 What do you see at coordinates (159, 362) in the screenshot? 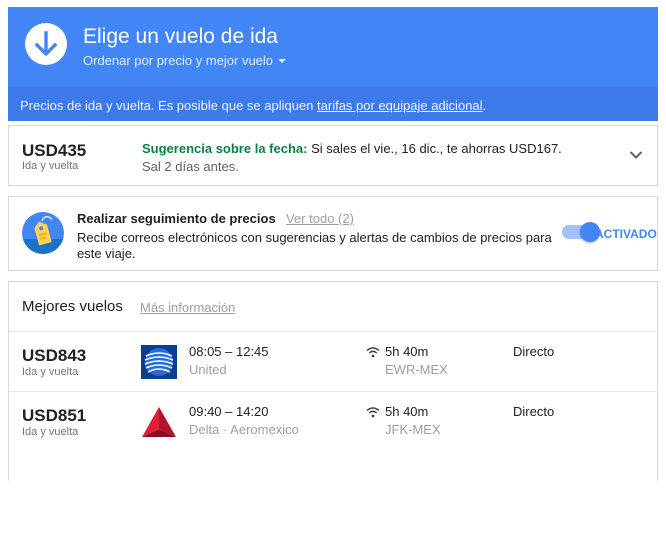
I see `united-logo-icon` at bounding box center [159, 362].